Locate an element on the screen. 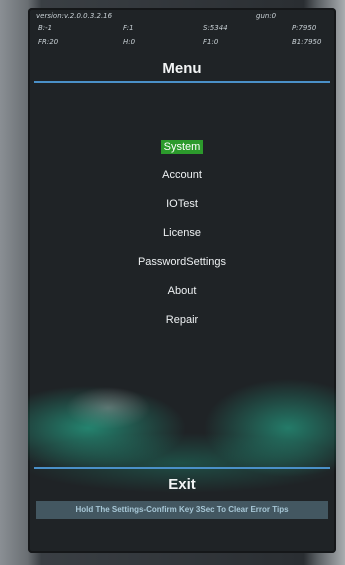  status-p: P:7950 is located at coordinates (304, 28).